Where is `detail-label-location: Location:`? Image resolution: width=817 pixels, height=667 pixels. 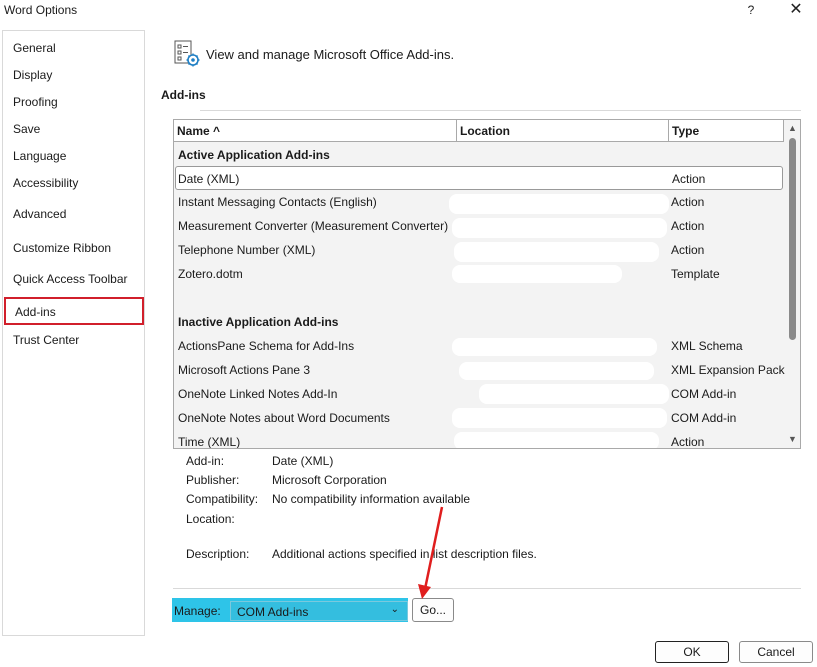 detail-label-location: Location: is located at coordinates (210, 519).